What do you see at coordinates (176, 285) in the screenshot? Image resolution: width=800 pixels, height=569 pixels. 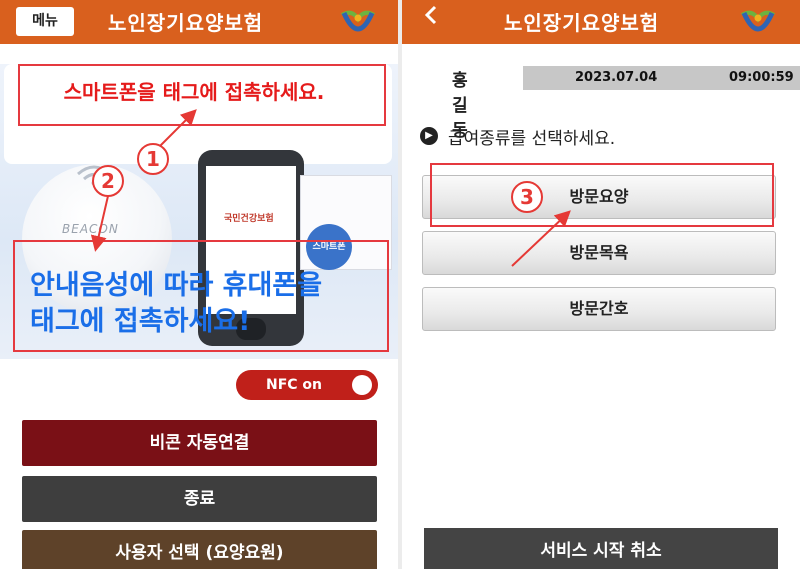 I see `instruction-line-1: 안내음성에 따라 휴대폰을` at bounding box center [176, 285].